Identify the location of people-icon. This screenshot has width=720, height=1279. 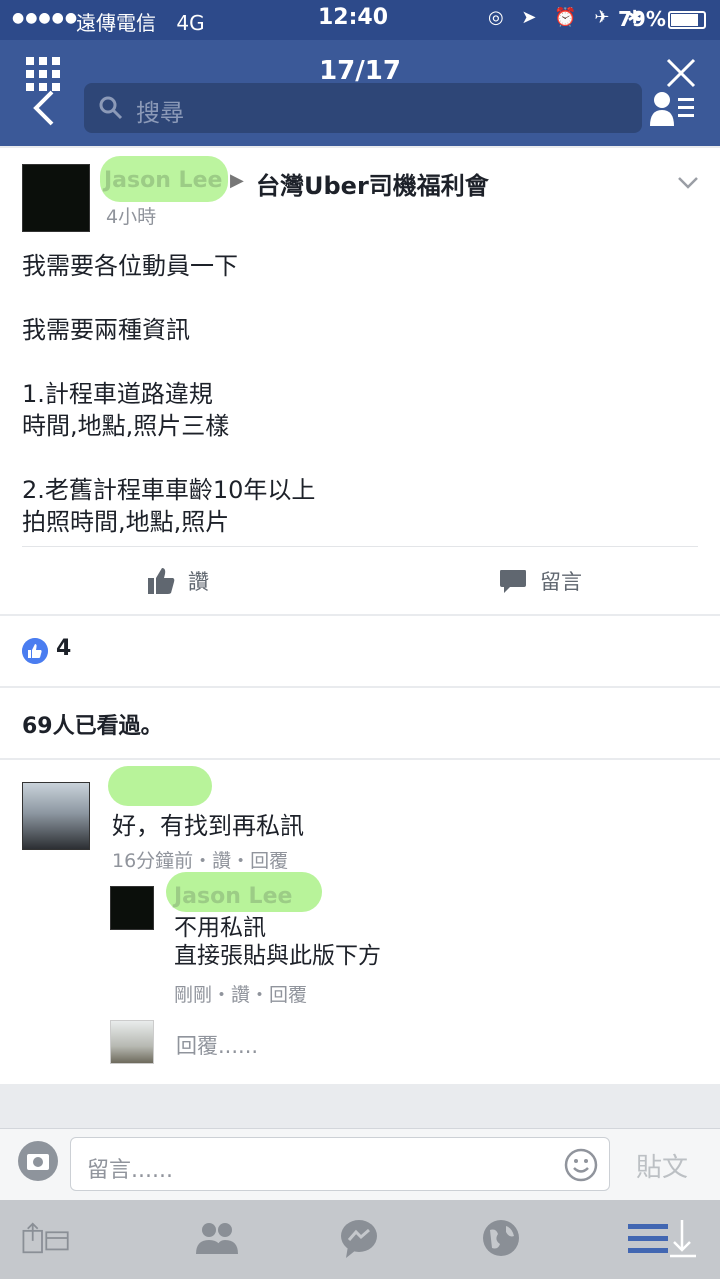
(217, 1238).